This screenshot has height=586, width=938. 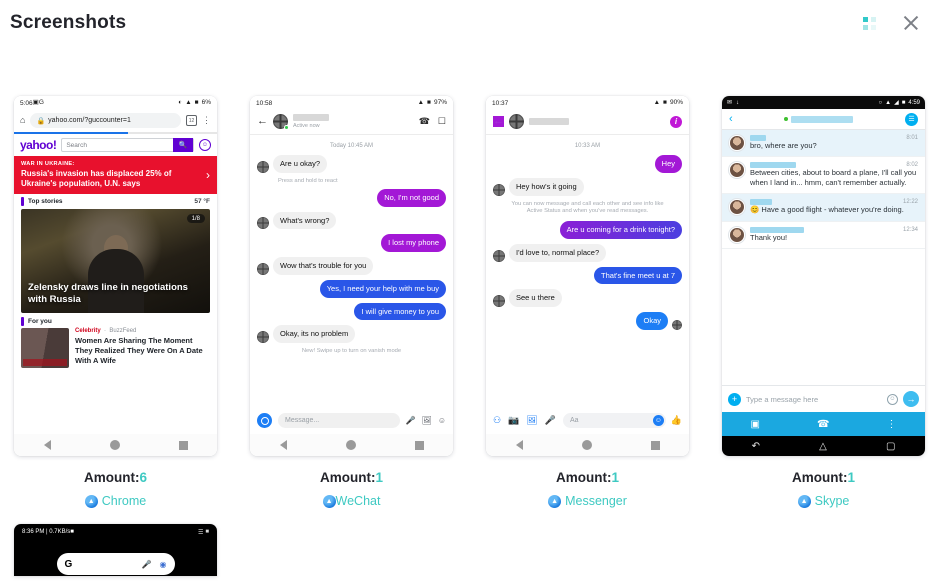 What do you see at coordinates (890, 446) in the screenshot?
I see `nav-recents-icon: ▢` at bounding box center [890, 446].